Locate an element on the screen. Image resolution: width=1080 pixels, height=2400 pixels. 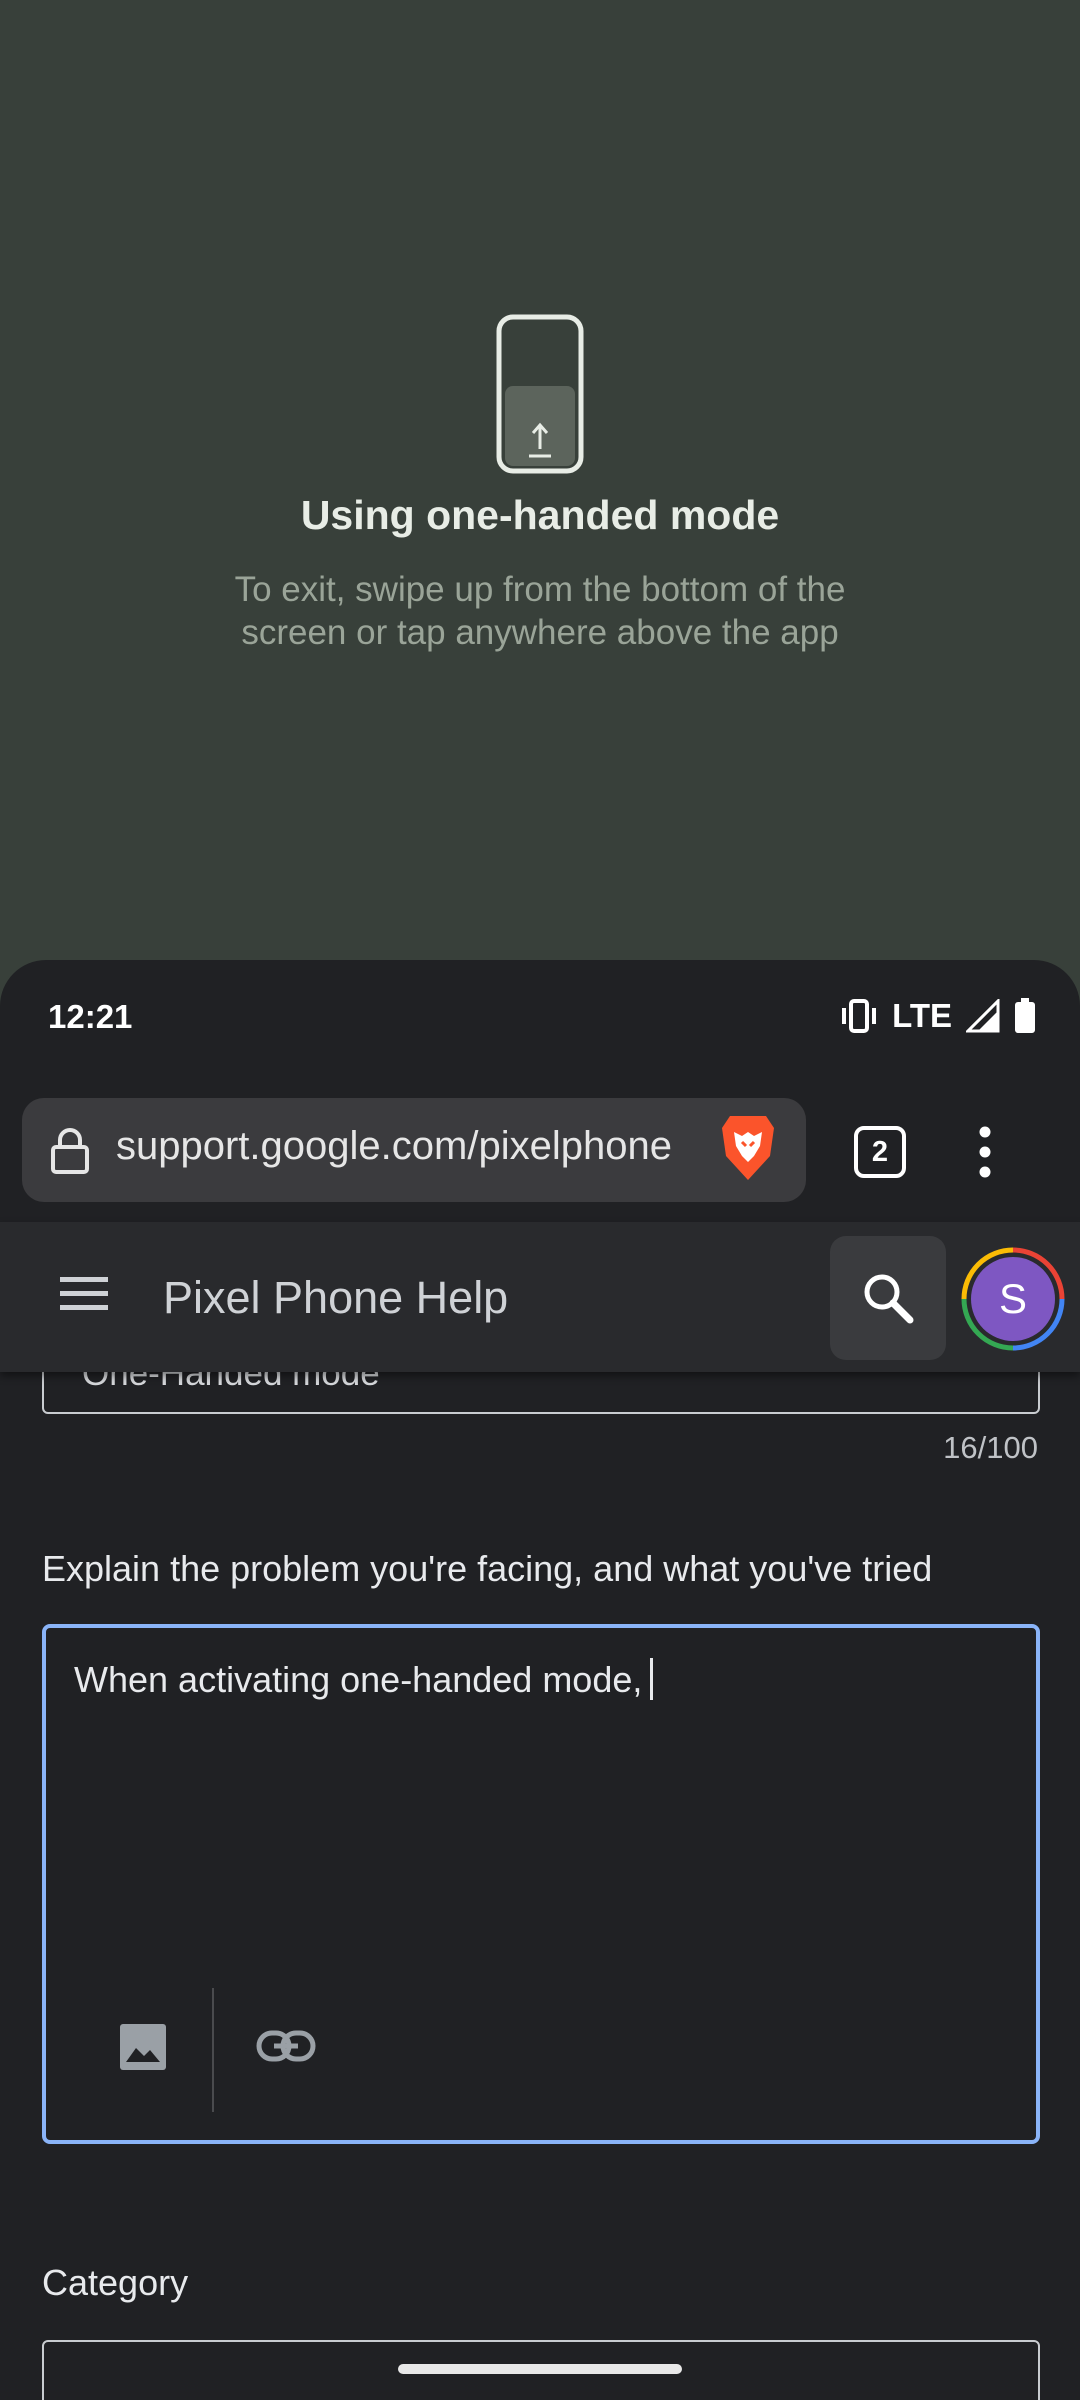
status-icons: LTE is located at coordinates (938, 1016).